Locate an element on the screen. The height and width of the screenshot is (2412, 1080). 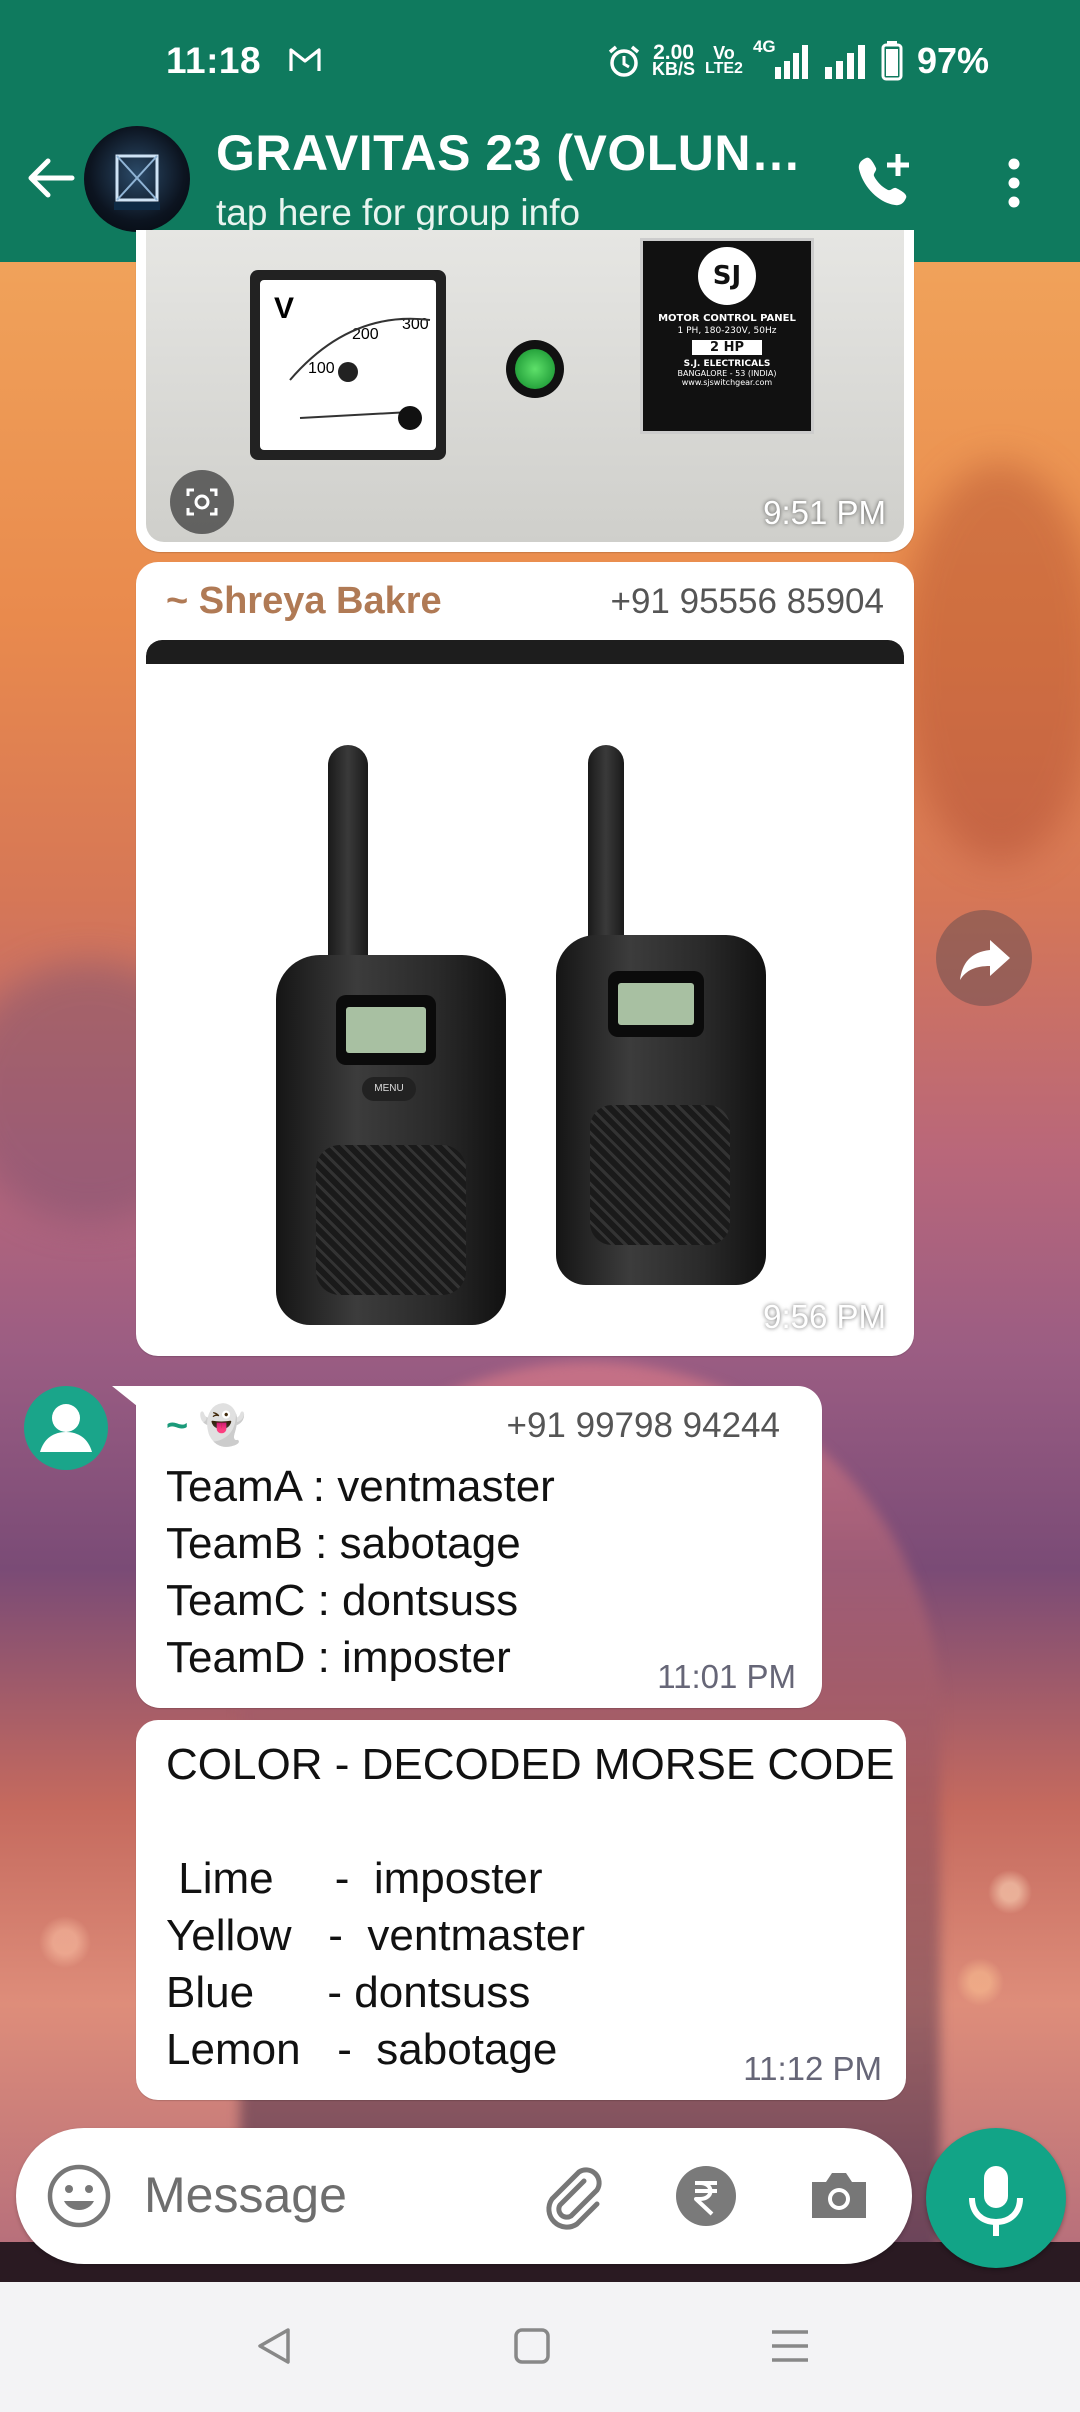
back-arrow-icon is located at coordinates (50, 178).